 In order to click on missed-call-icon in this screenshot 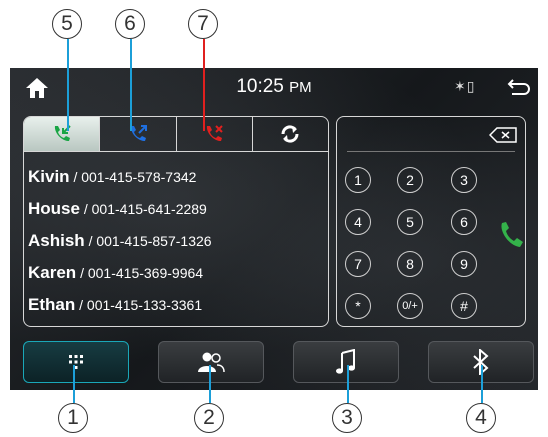, I will do `click(215, 133)`.